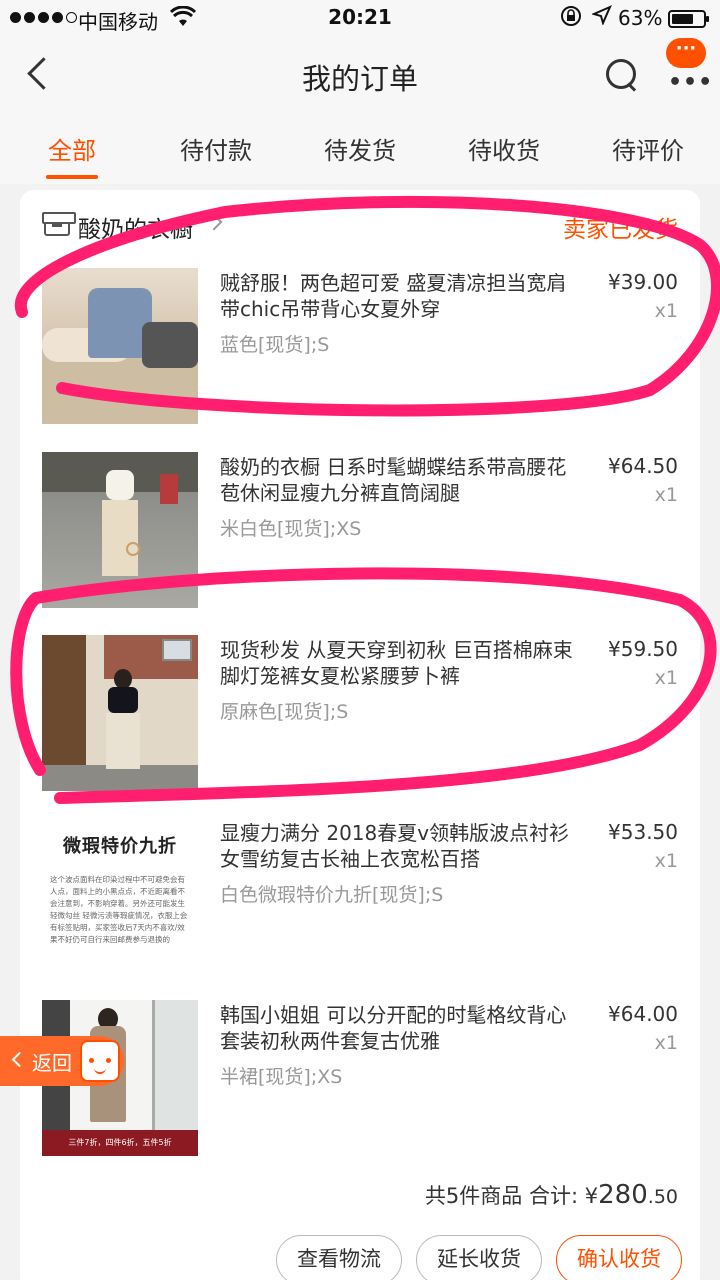 Image resolution: width=720 pixels, height=1280 pixels. I want to click on status-bar: 中国移动 20:21 63%, so click(360, 18).